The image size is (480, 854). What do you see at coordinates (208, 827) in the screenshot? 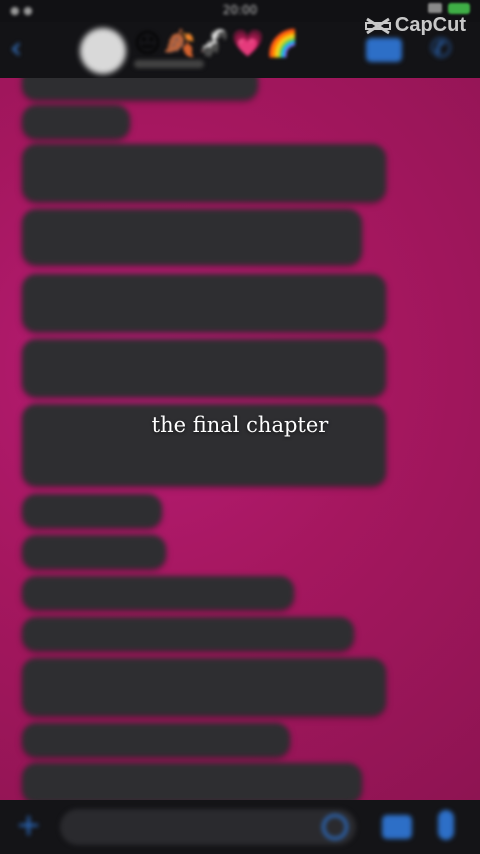
I see `message-input` at bounding box center [208, 827].